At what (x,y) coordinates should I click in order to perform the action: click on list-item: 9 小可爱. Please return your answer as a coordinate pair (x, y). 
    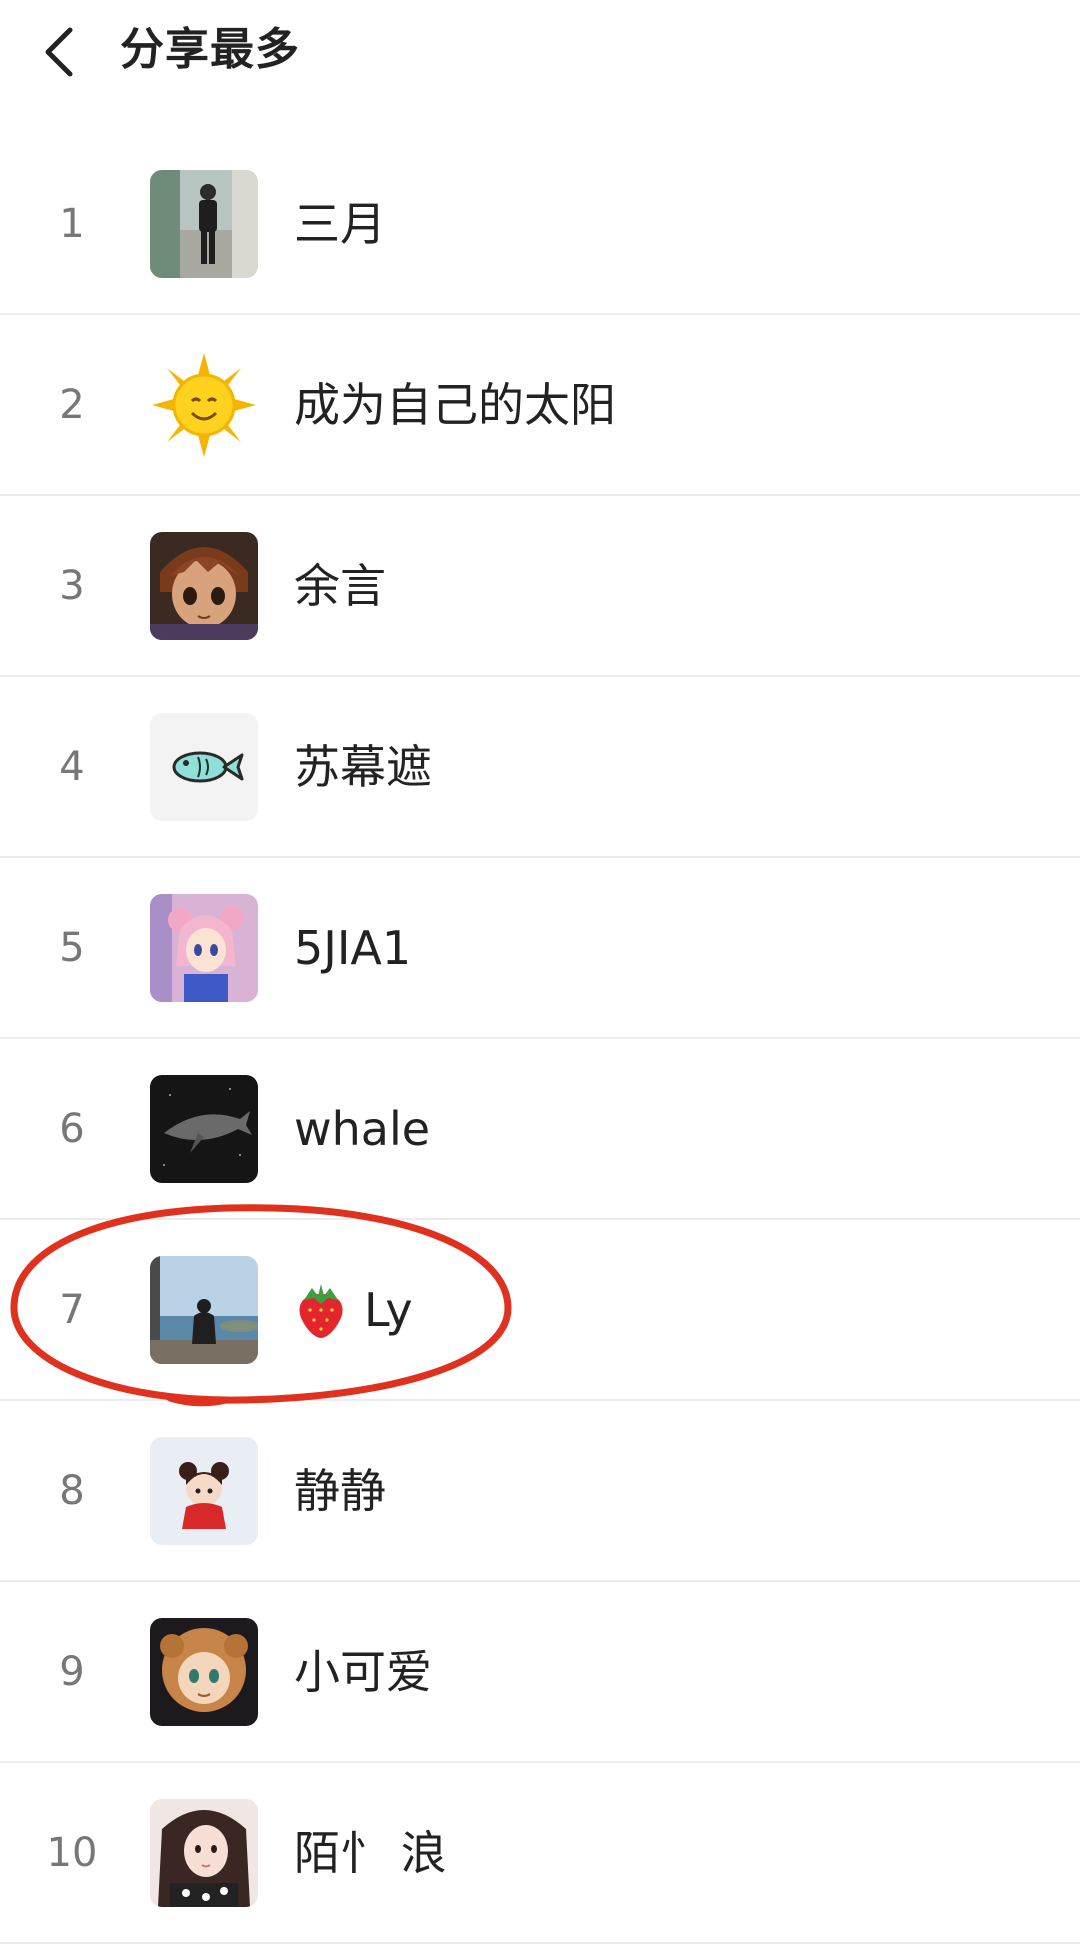
    Looking at the image, I should click on (540, 1672).